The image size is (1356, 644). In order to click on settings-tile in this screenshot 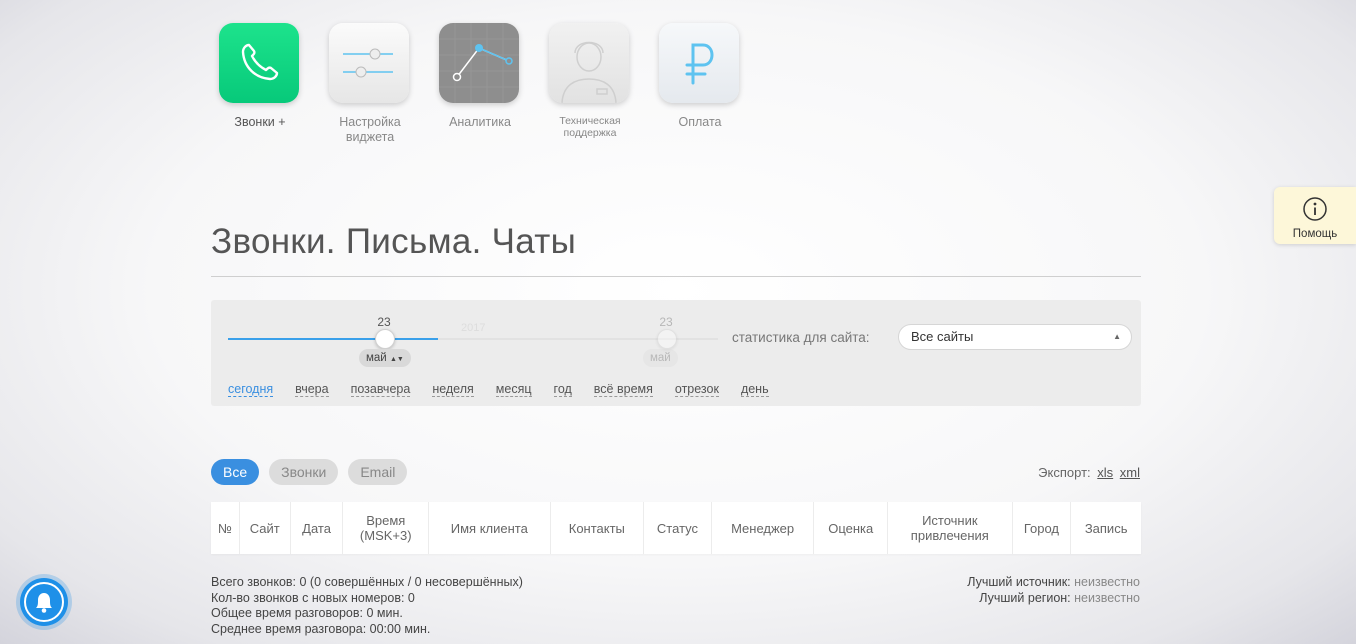, I will do `click(369, 63)`.